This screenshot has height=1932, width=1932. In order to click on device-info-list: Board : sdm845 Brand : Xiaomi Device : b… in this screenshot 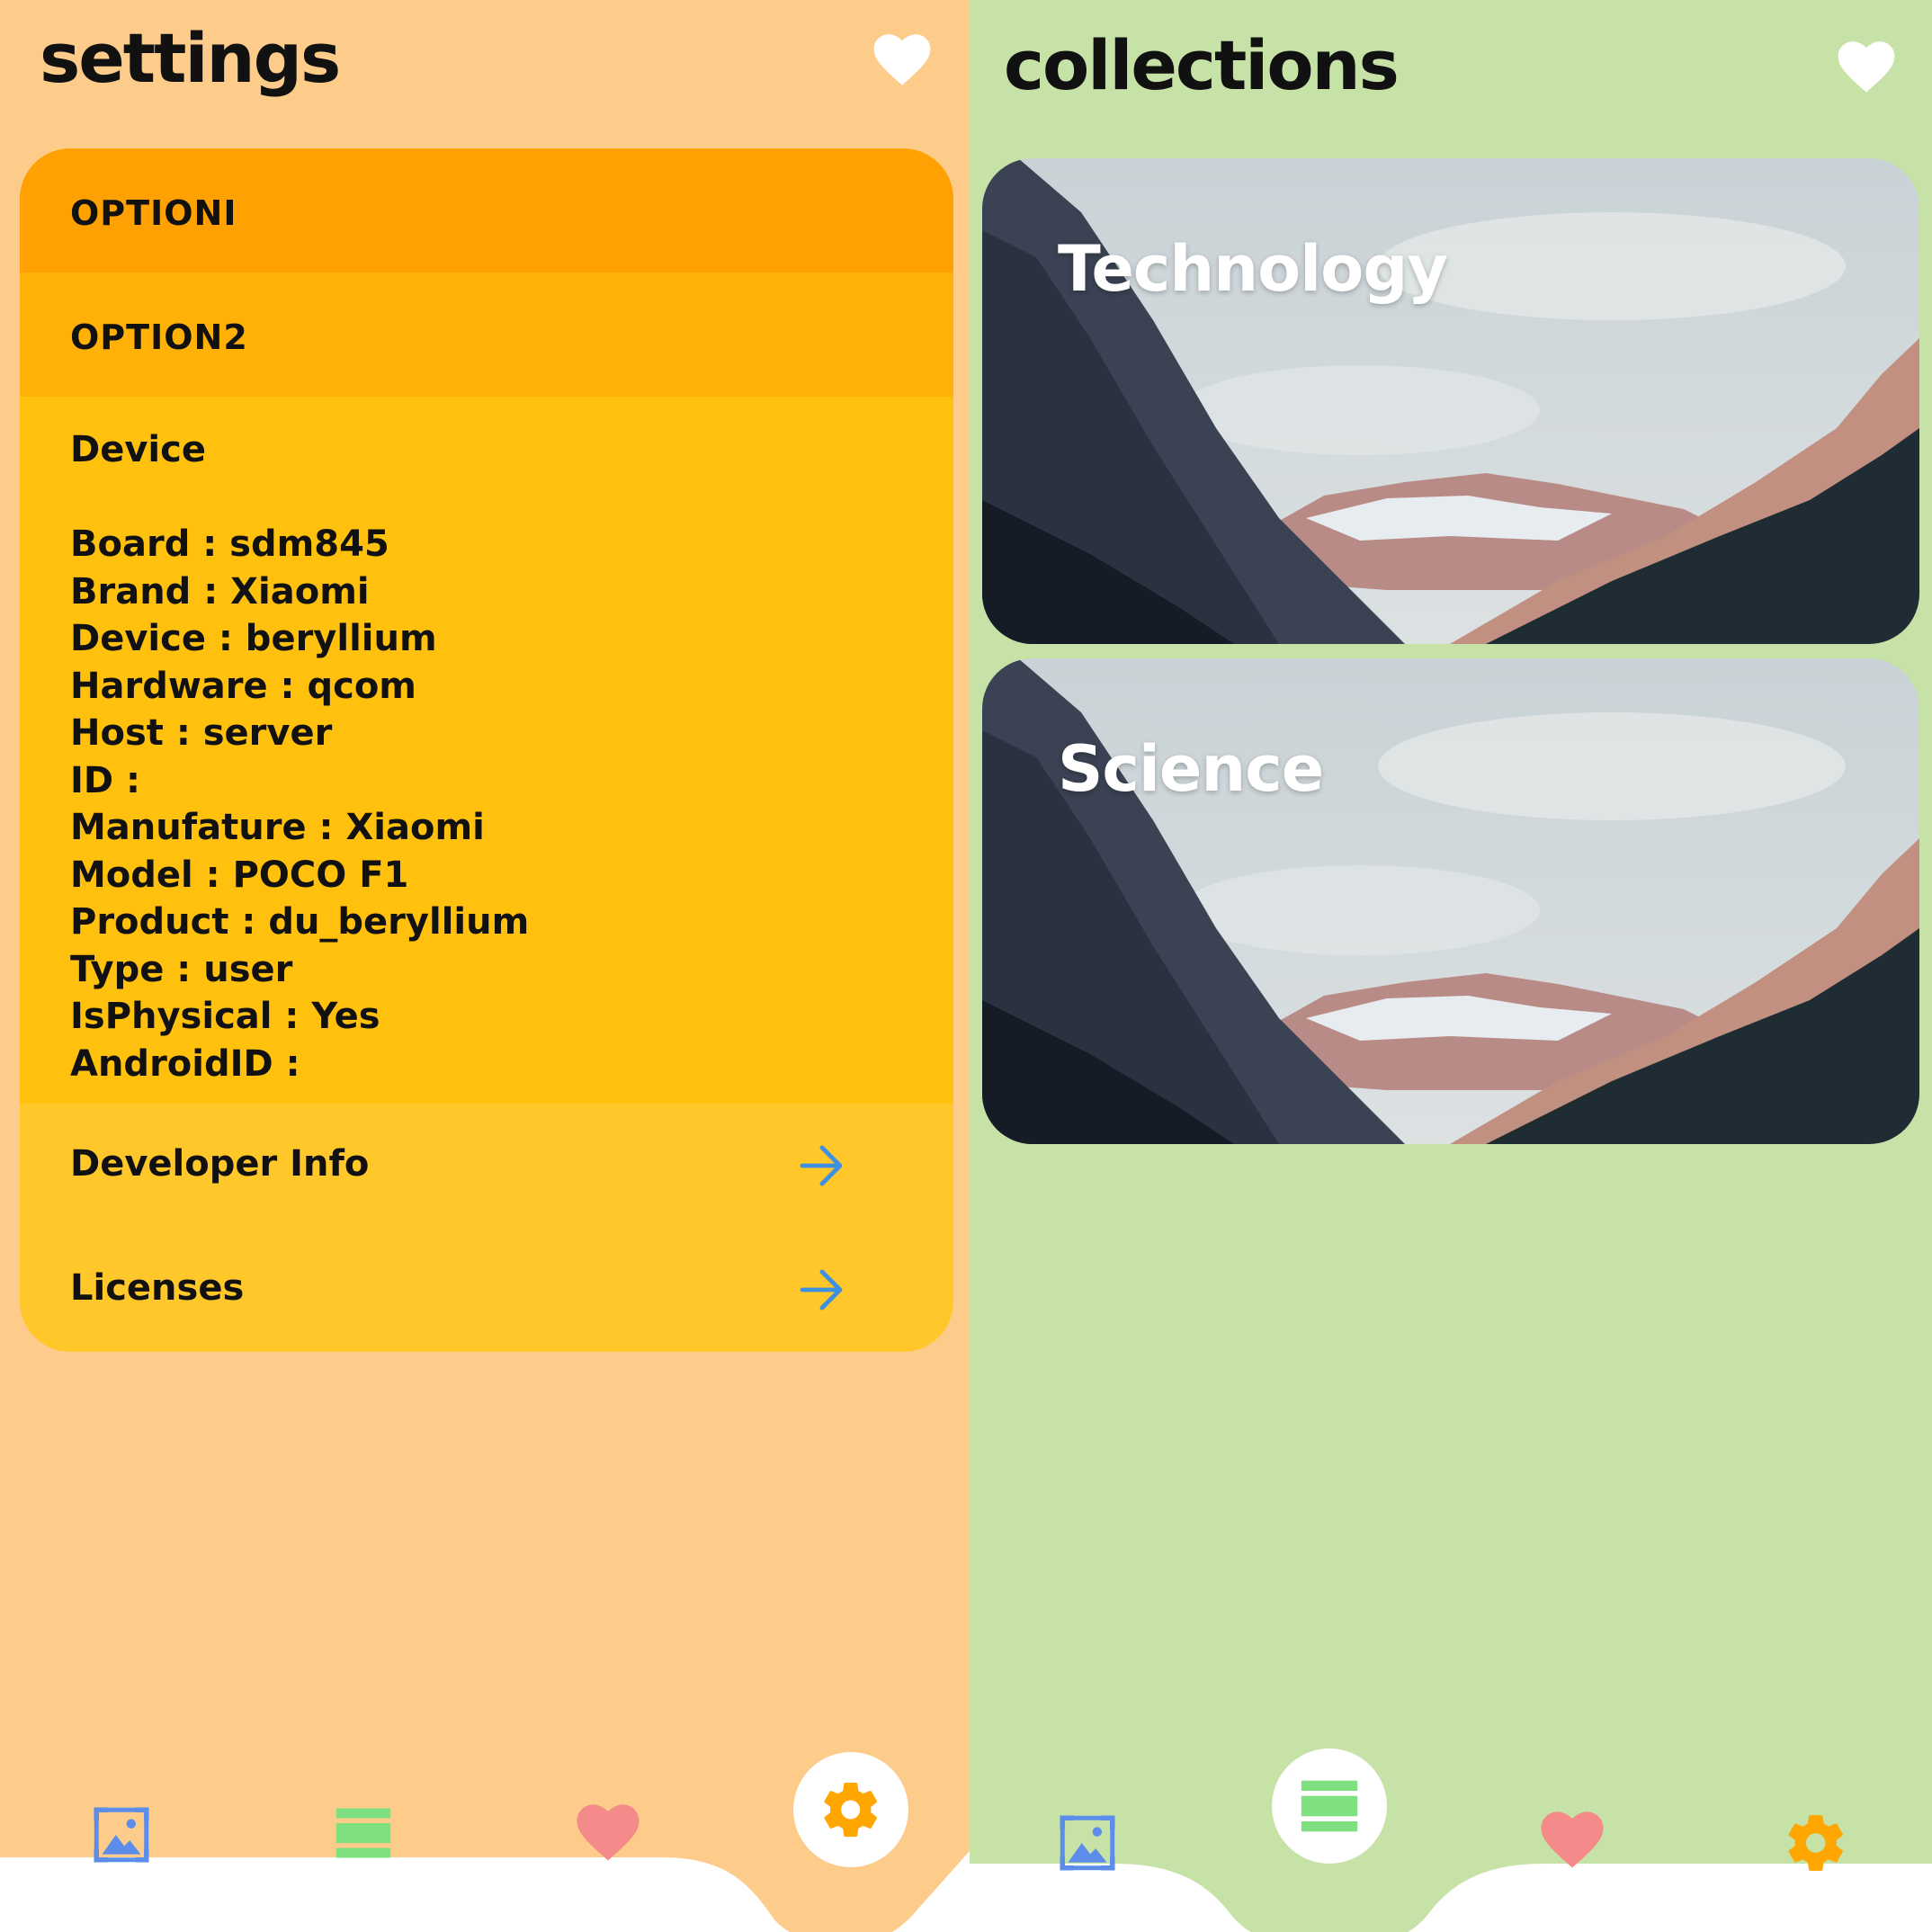, I will do `click(299, 804)`.